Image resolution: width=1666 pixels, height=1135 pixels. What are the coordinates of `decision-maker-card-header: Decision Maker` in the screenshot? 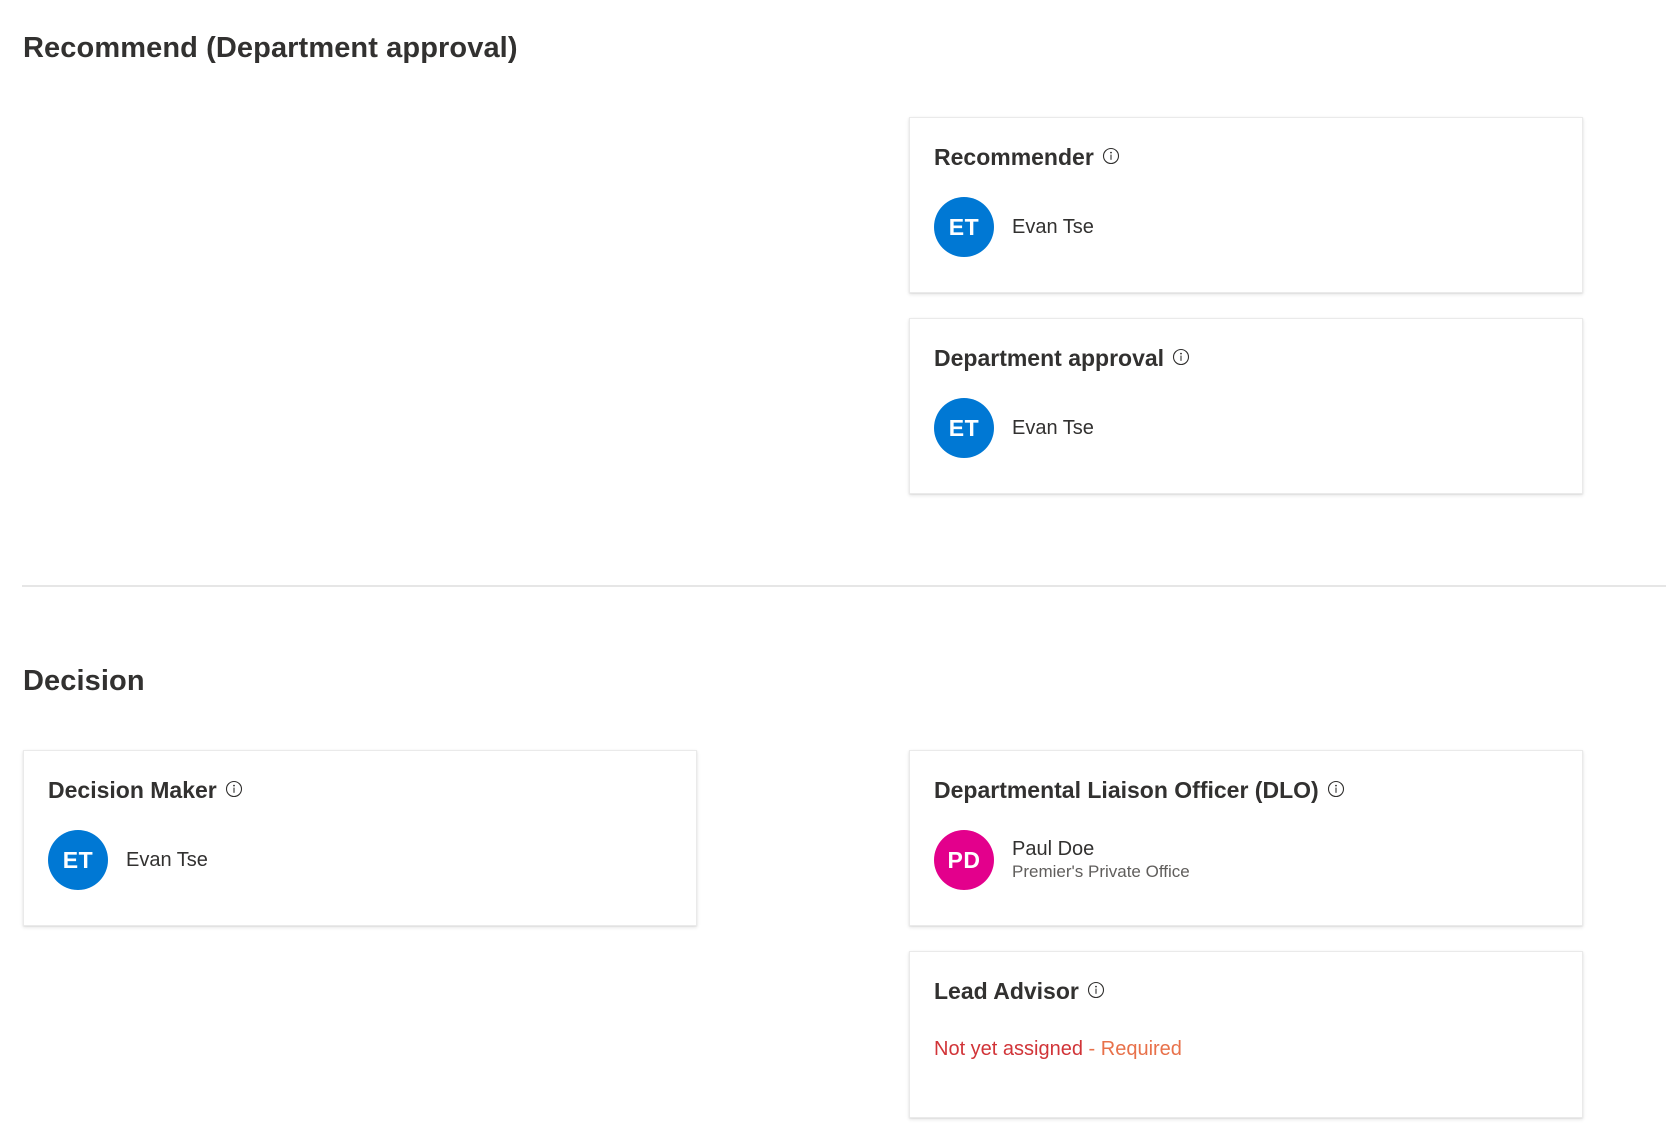 It's located at (145, 790).